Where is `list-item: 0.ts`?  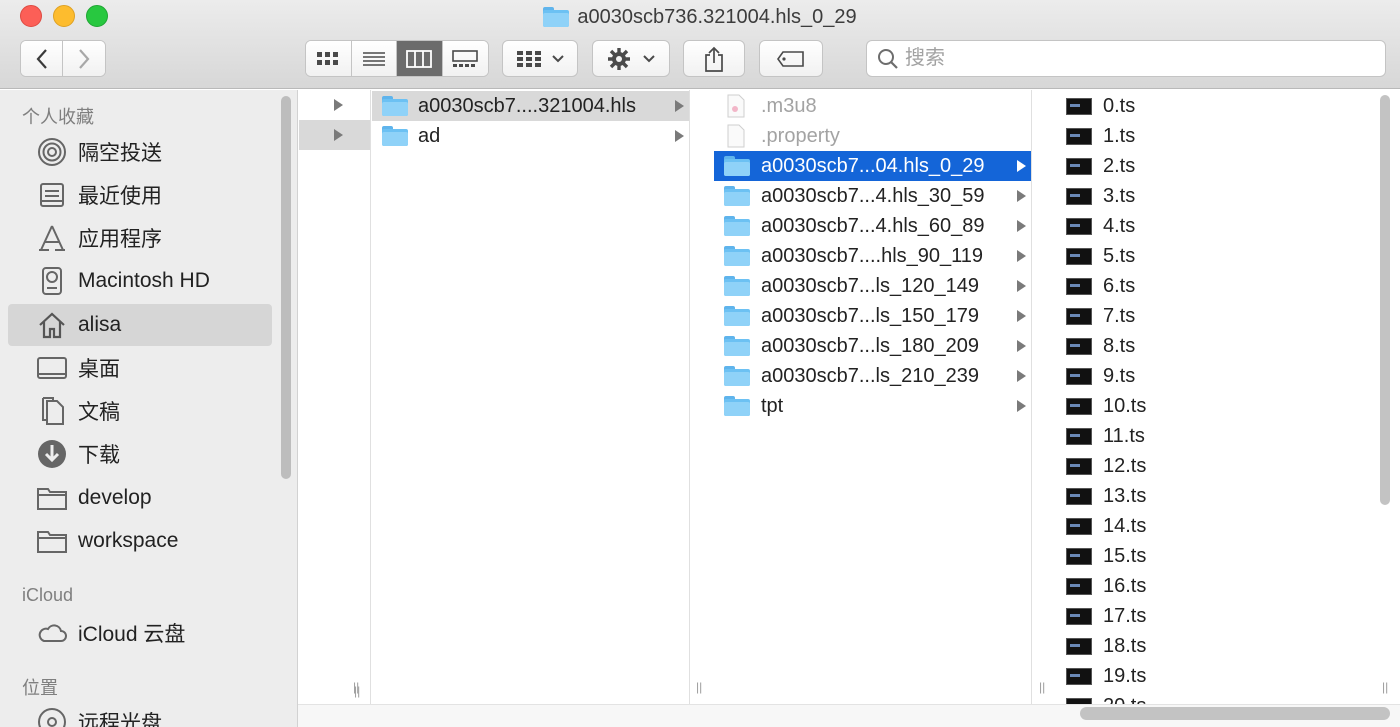 list-item: 0.ts is located at coordinates (1215, 106).